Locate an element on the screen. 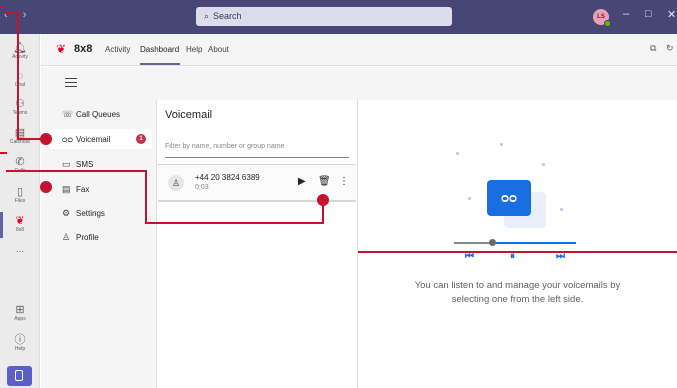 The width and height of the screenshot is (677, 388). avatar: LS is located at coordinates (602, 18).